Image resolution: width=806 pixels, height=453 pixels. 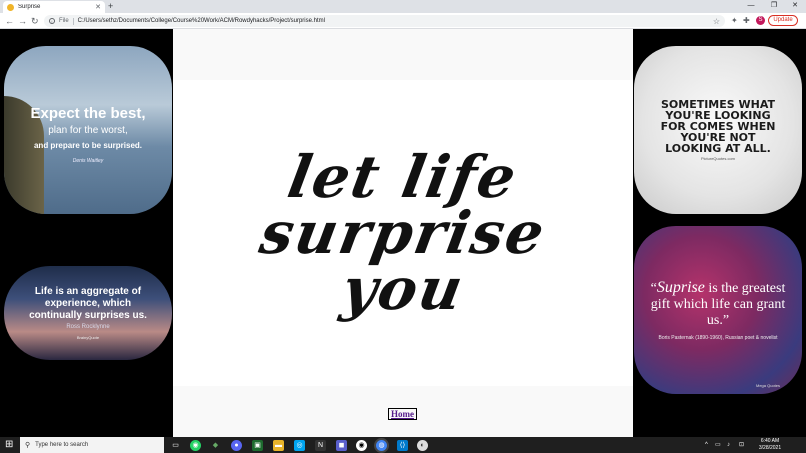 What do you see at coordinates (402, 414) in the screenshot?
I see `home-link: Home` at bounding box center [402, 414].